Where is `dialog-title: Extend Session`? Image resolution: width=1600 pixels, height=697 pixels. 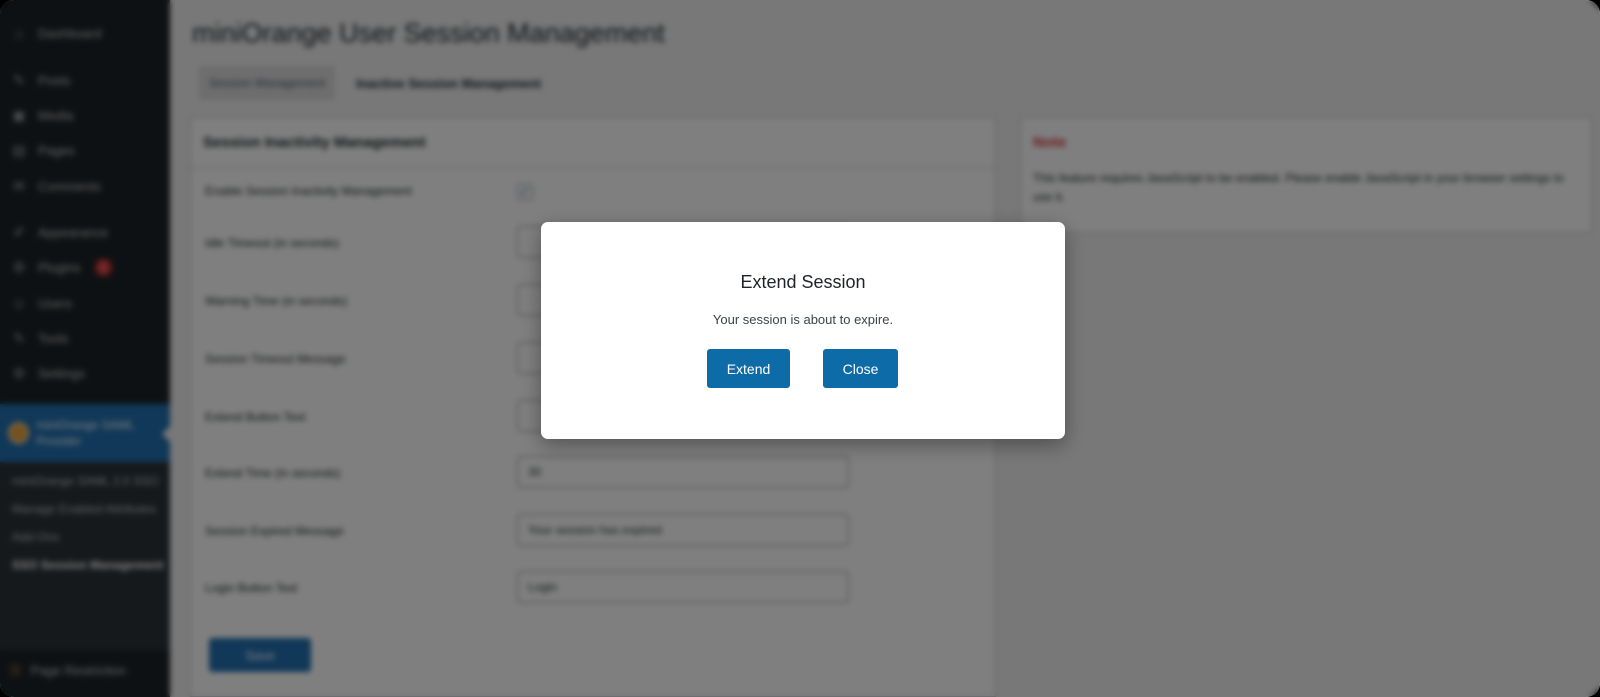
dialog-title: Extend Session is located at coordinates (803, 282).